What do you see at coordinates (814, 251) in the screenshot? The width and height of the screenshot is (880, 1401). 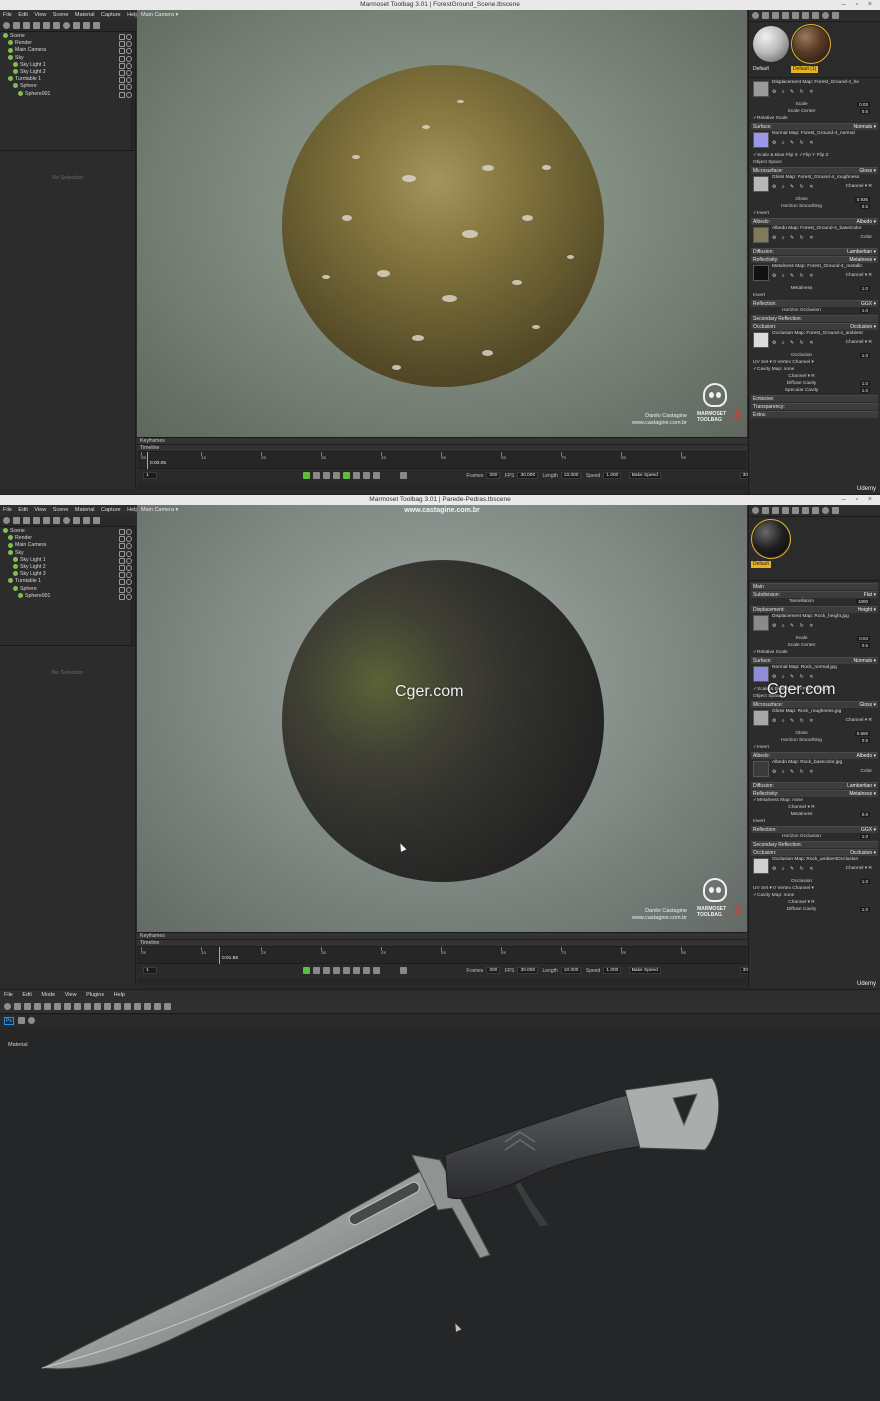 I see `material-section-header: Diffusion: Lambertian ▾` at bounding box center [814, 251].